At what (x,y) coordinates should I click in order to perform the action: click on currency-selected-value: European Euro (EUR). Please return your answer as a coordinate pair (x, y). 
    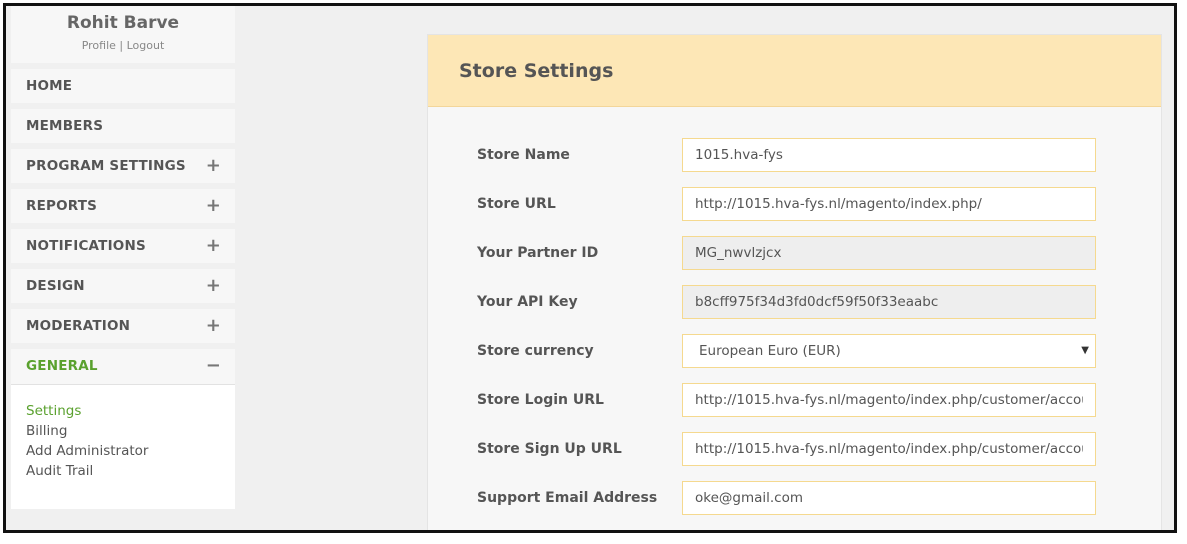
    Looking at the image, I should click on (770, 351).